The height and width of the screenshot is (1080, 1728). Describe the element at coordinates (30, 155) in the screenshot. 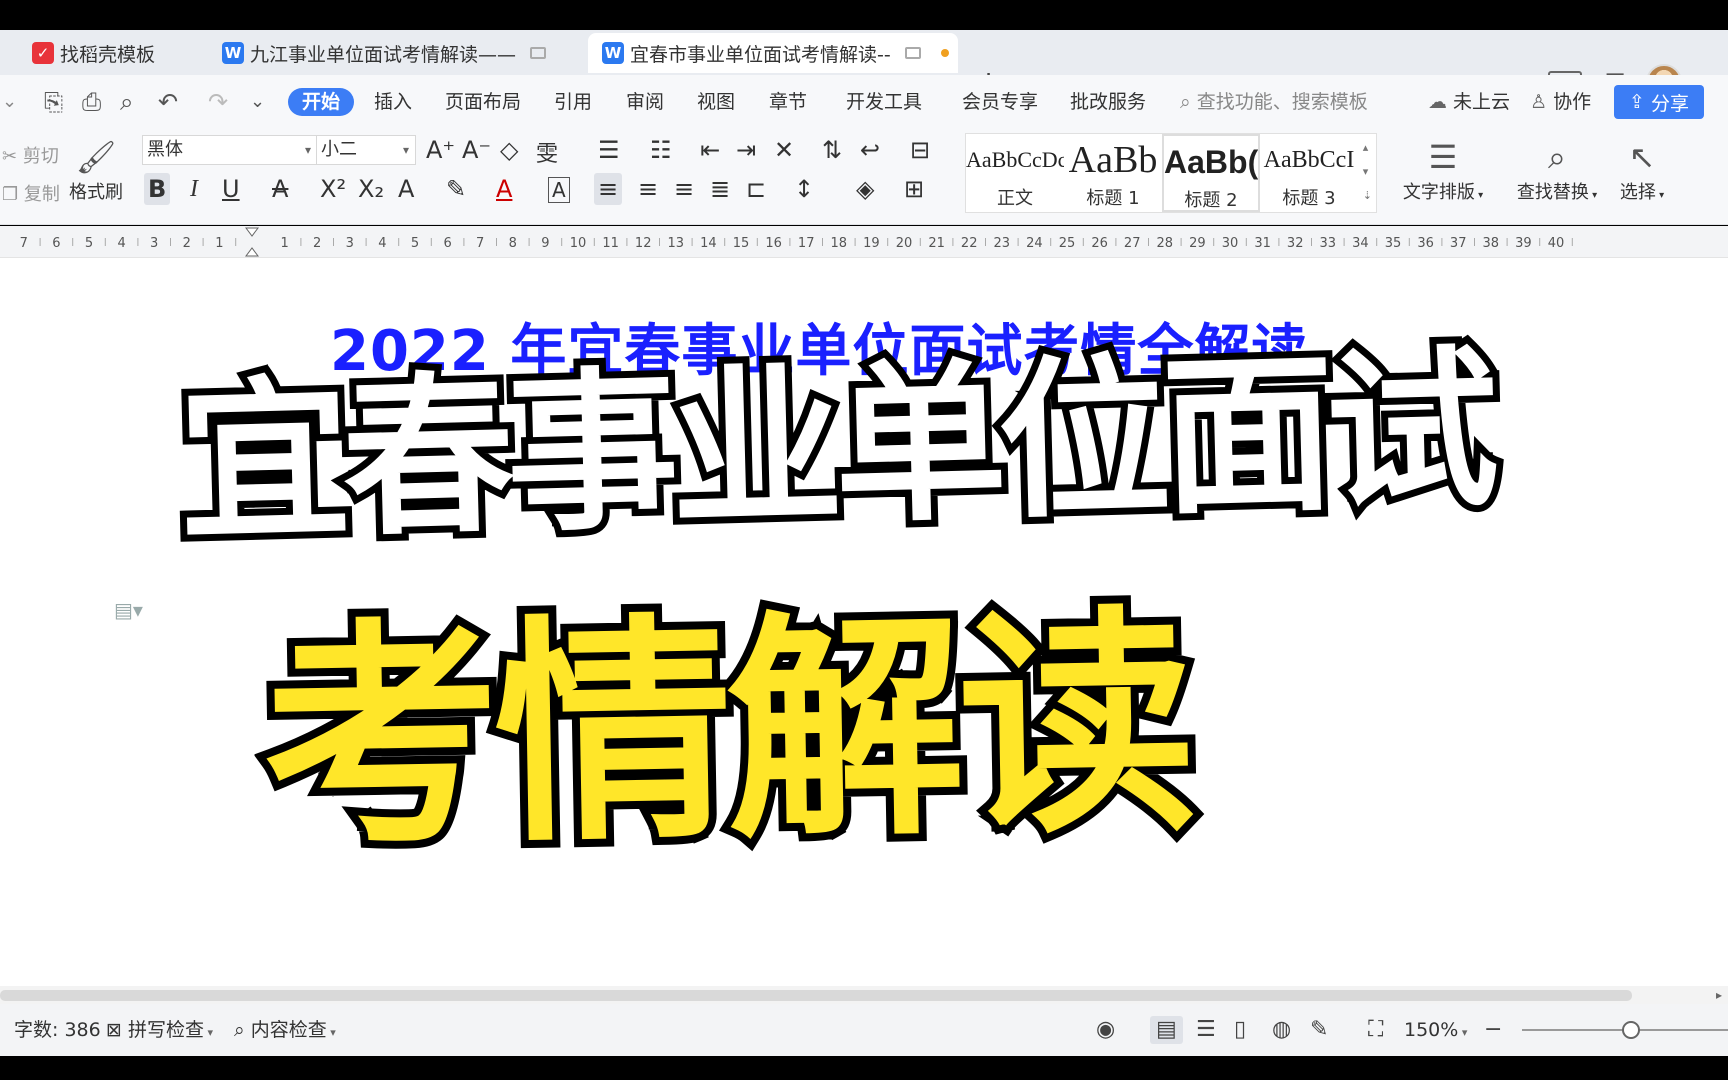

I see `cut-button: ✂ 剪切` at that location.